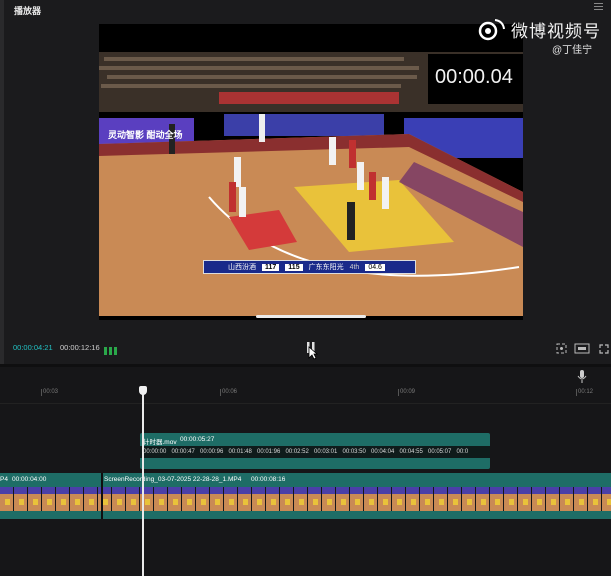 Image resolution: width=611 pixels, height=576 pixels. I want to click on timer-clip-code: 00:03:50, so click(354, 452).